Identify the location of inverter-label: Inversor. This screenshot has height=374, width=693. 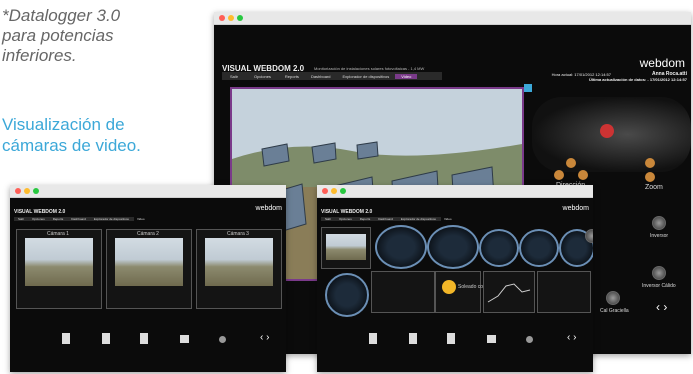
(659, 236).